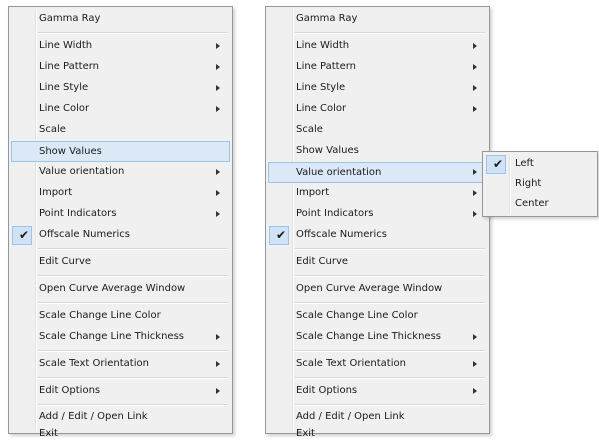 Image resolution: width=599 pixels, height=445 pixels. Describe the element at coordinates (327, 150) in the screenshot. I see `menu-item-label: Show Values` at that location.